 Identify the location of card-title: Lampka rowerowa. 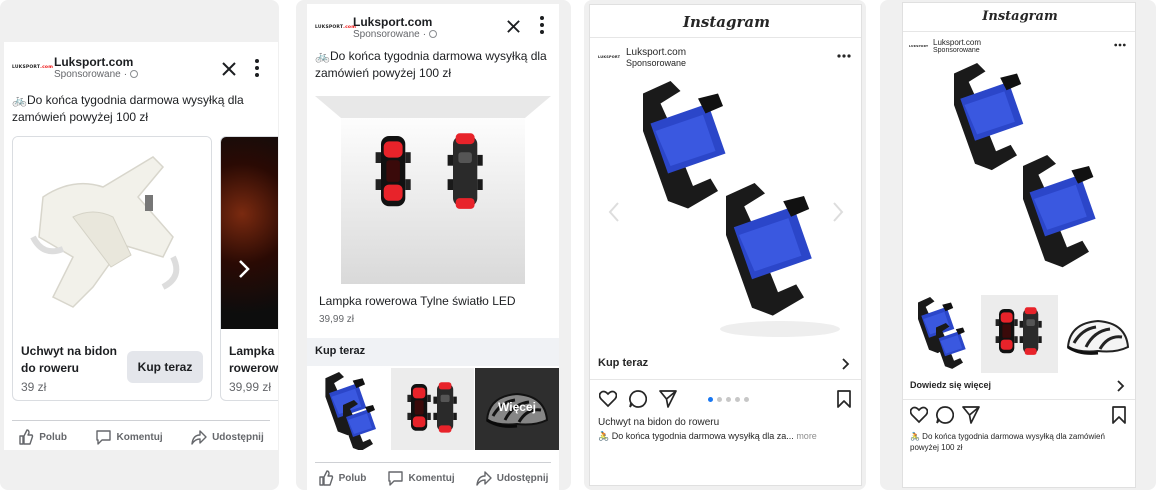
(253, 359).